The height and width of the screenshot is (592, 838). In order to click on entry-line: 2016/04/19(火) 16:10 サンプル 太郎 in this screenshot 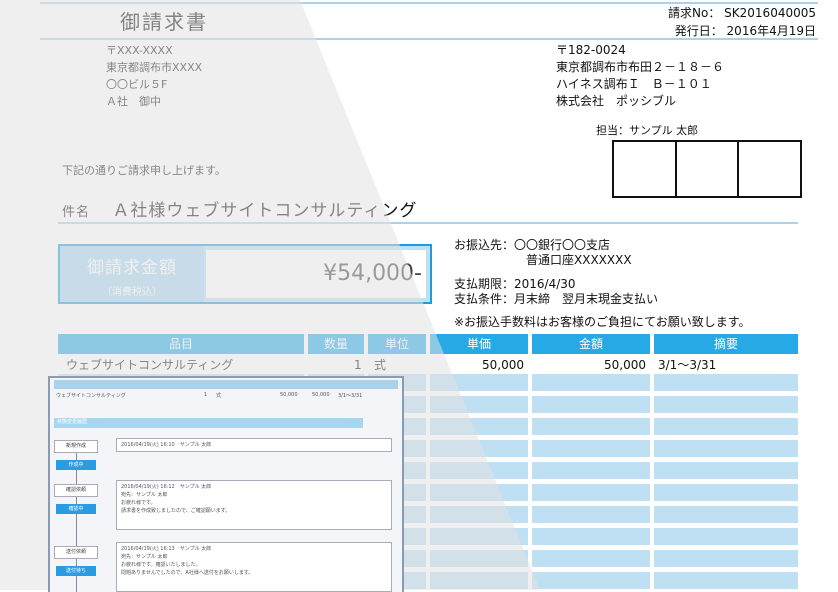, I will do `click(166, 445)`.